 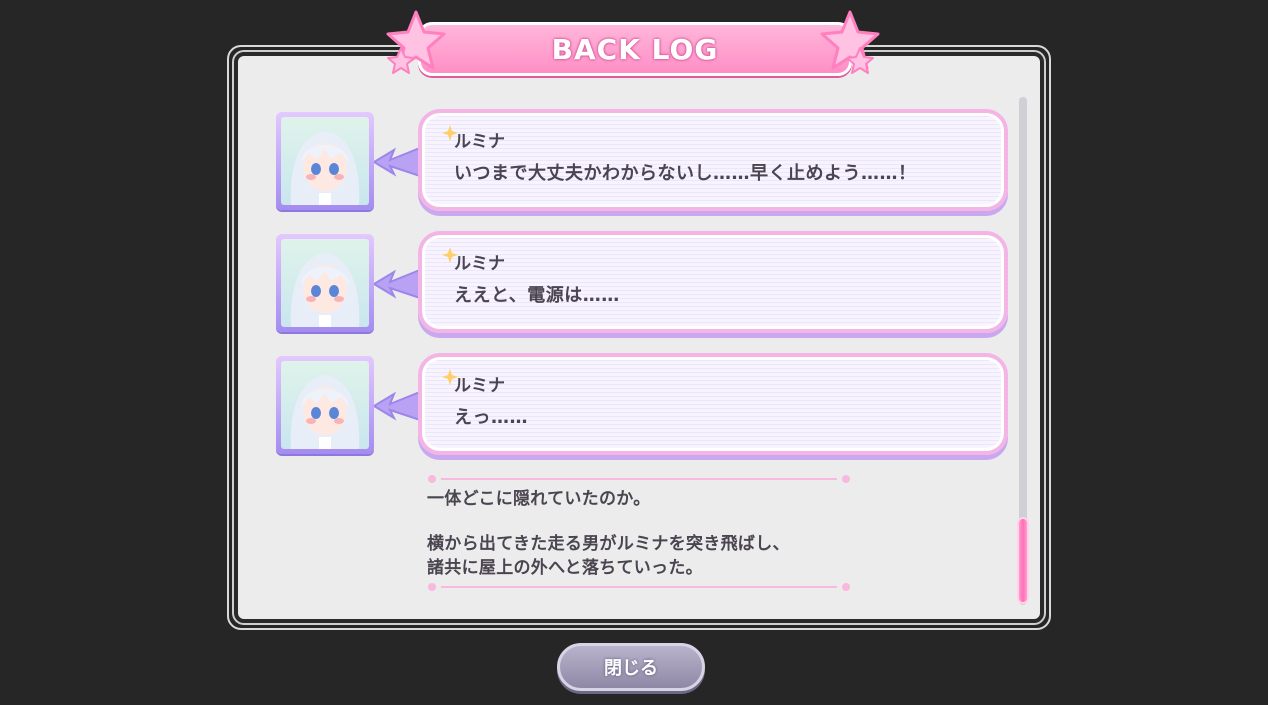 I want to click on log-entry: ルミナ いつまで大丈夫かわからないし……早く止めよう……！, so click(x=642, y=160).